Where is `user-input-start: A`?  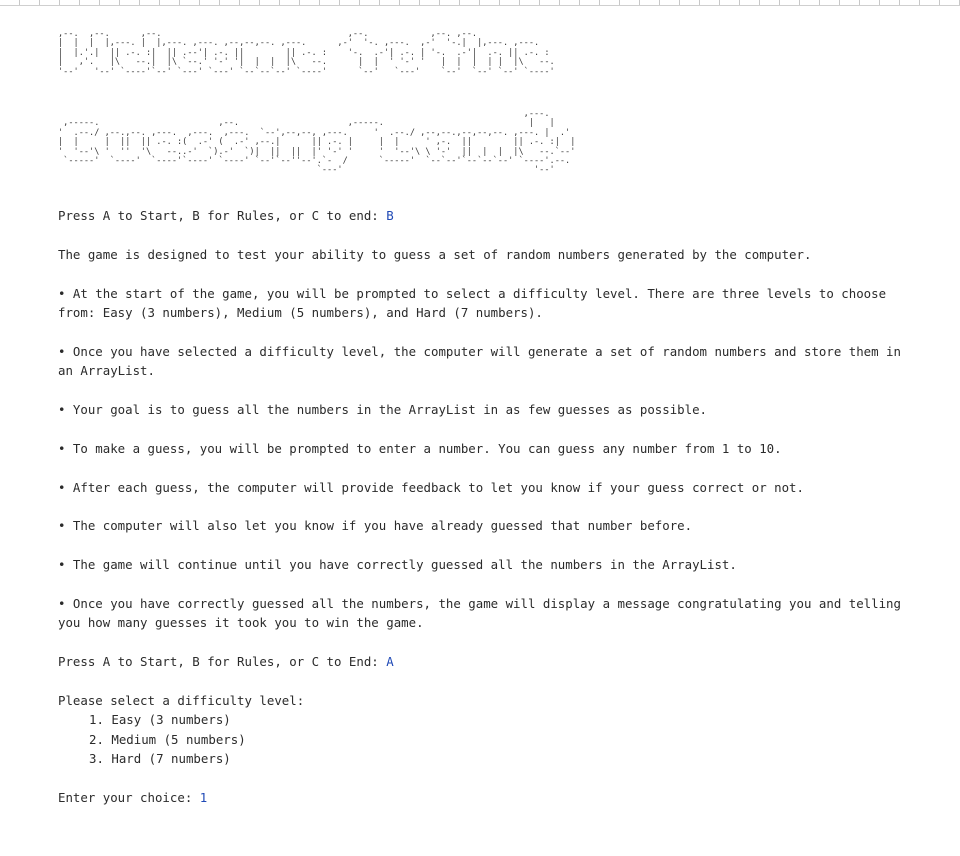
user-input-start: A is located at coordinates (390, 662).